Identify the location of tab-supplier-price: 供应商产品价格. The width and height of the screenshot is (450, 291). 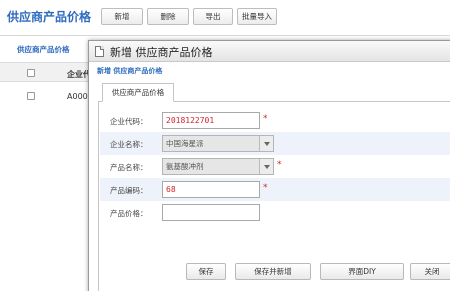
(138, 92).